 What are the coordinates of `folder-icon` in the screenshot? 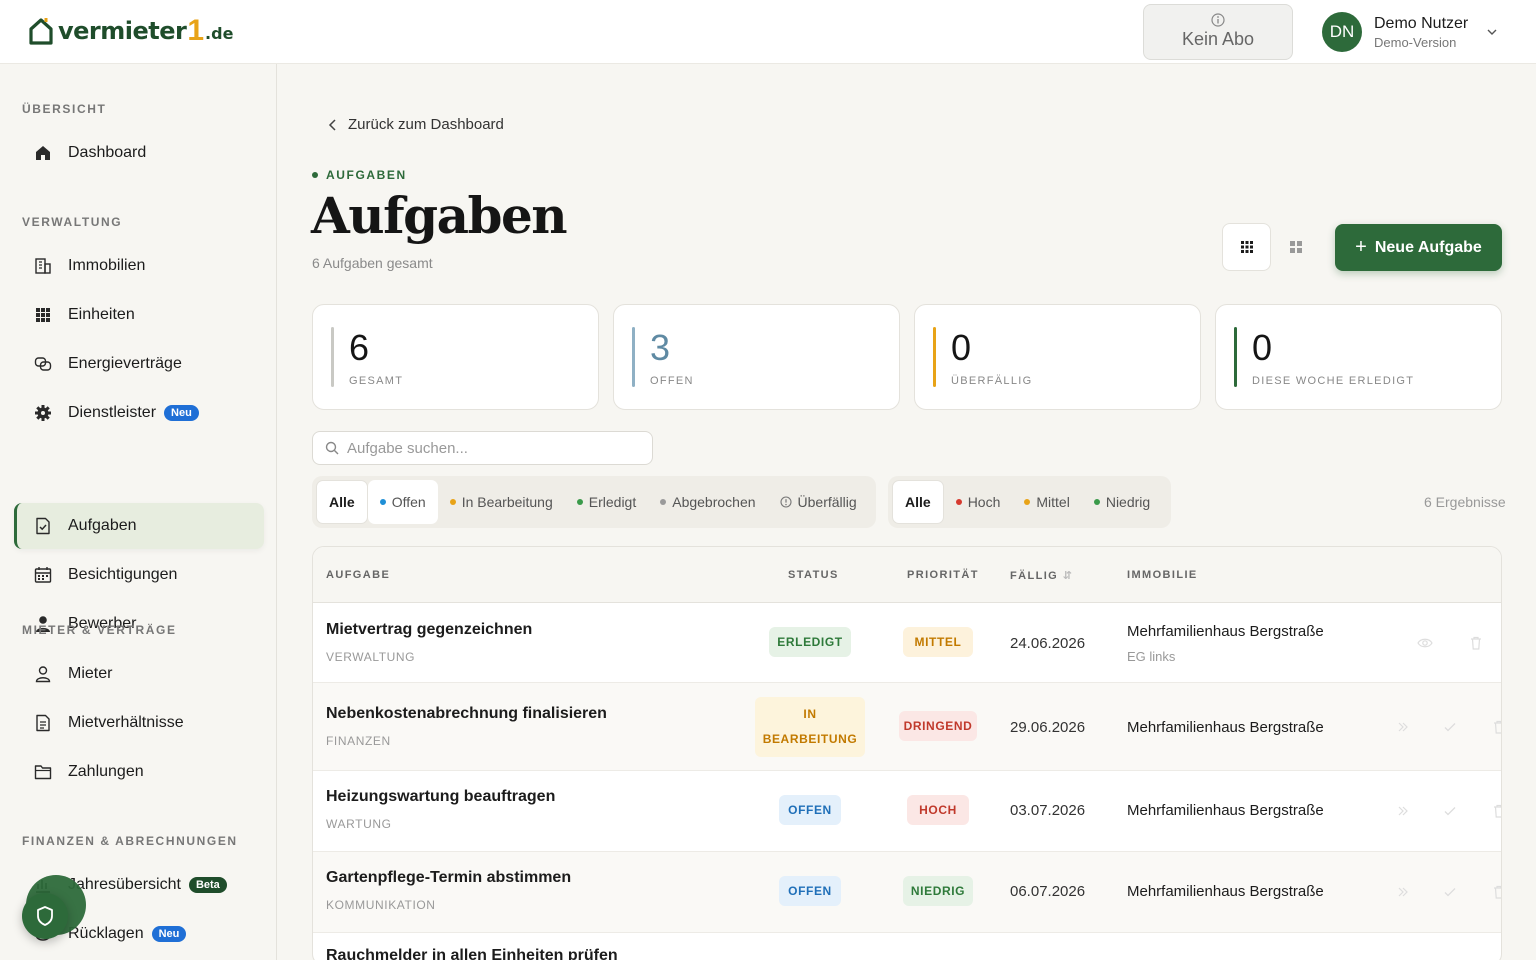 It's located at (43, 772).